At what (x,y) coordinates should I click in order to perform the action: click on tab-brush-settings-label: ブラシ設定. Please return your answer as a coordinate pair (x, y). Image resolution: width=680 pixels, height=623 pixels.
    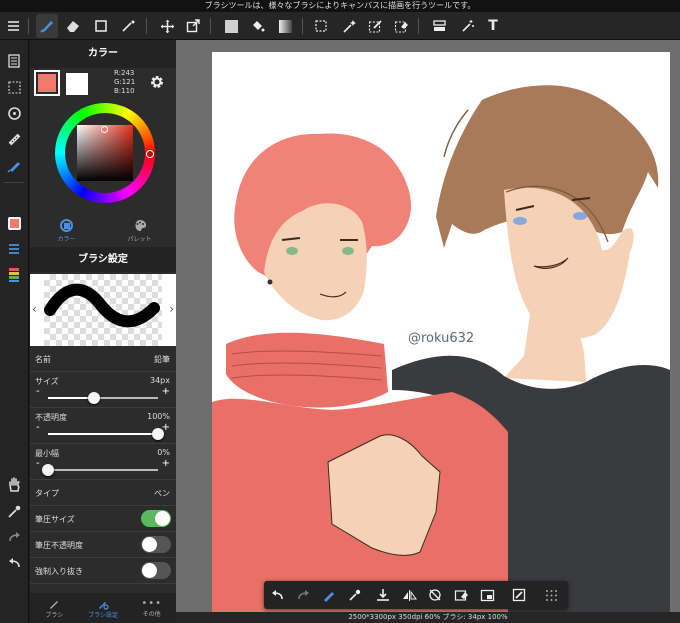
    Looking at the image, I should click on (103, 615).